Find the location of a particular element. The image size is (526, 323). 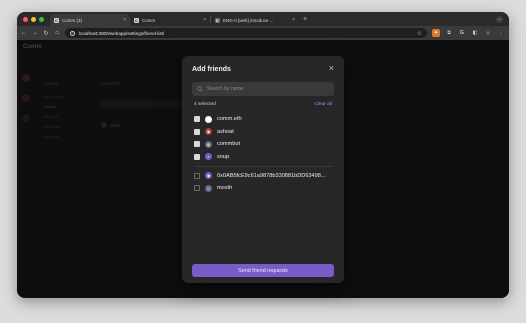

user-row-selected: ◍ commbot is located at coordinates (264, 144).